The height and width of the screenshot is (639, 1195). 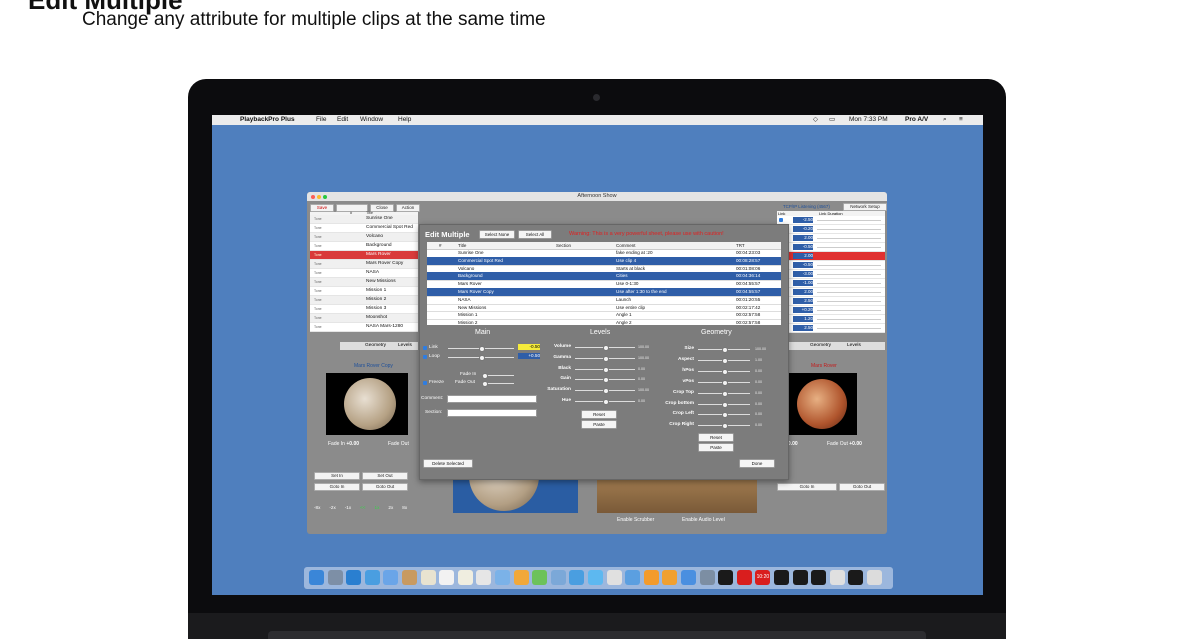 I want to click on loop-slider, so click(x=481, y=358).